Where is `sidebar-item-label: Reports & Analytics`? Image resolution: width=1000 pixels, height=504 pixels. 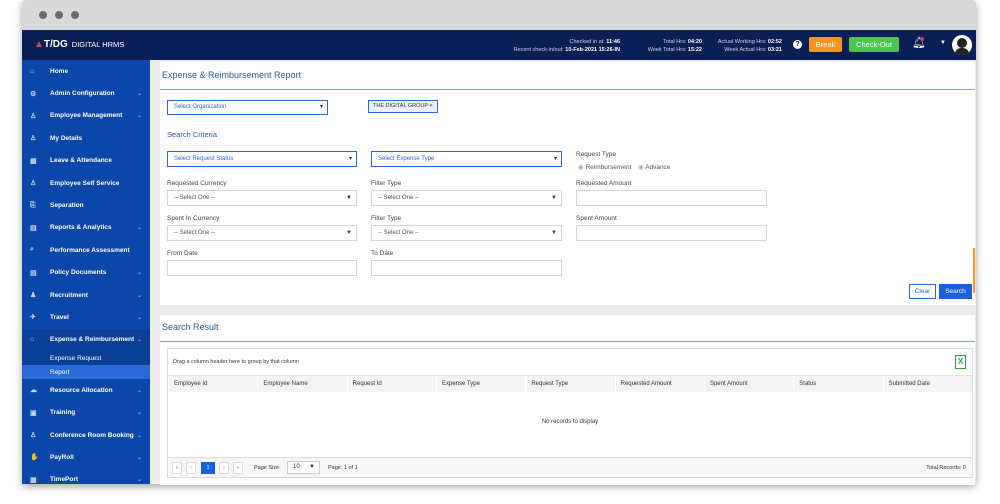
sidebar-item-label: Reports & Analytics is located at coordinates (81, 228).